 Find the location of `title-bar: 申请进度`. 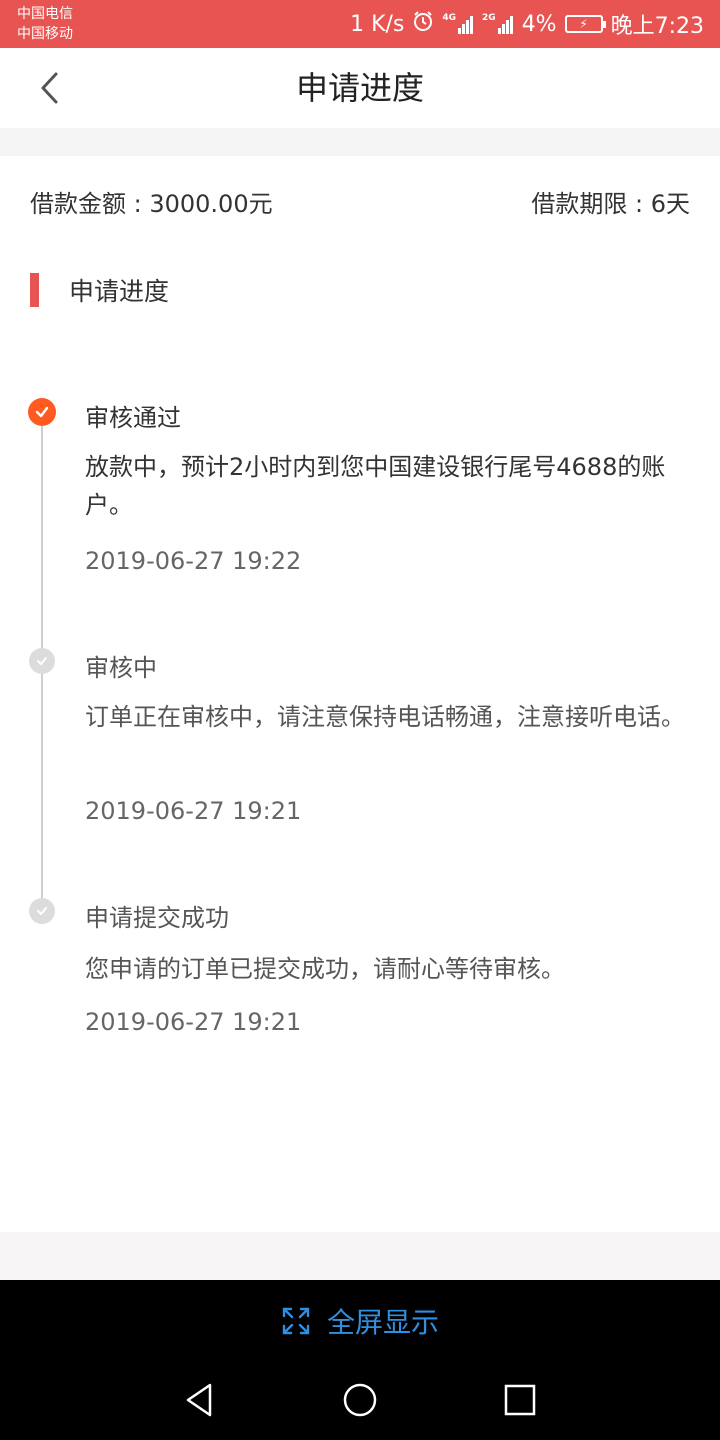

title-bar: 申请进度 is located at coordinates (360, 88).